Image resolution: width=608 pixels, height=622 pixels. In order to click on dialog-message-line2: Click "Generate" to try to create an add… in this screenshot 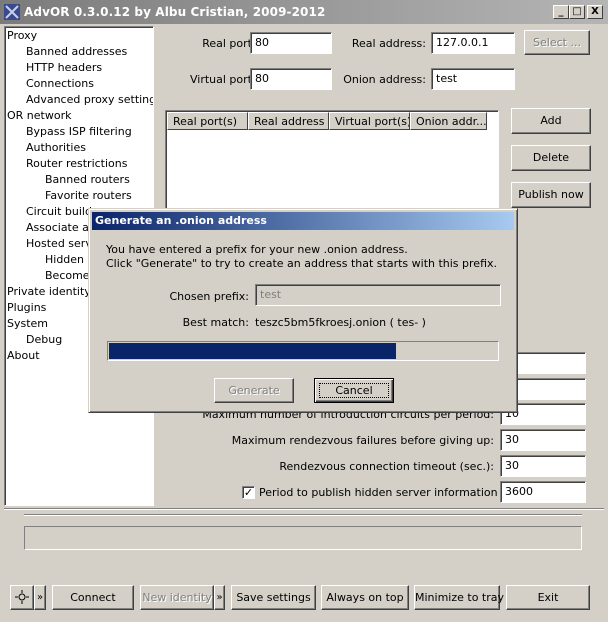, I will do `click(302, 263)`.